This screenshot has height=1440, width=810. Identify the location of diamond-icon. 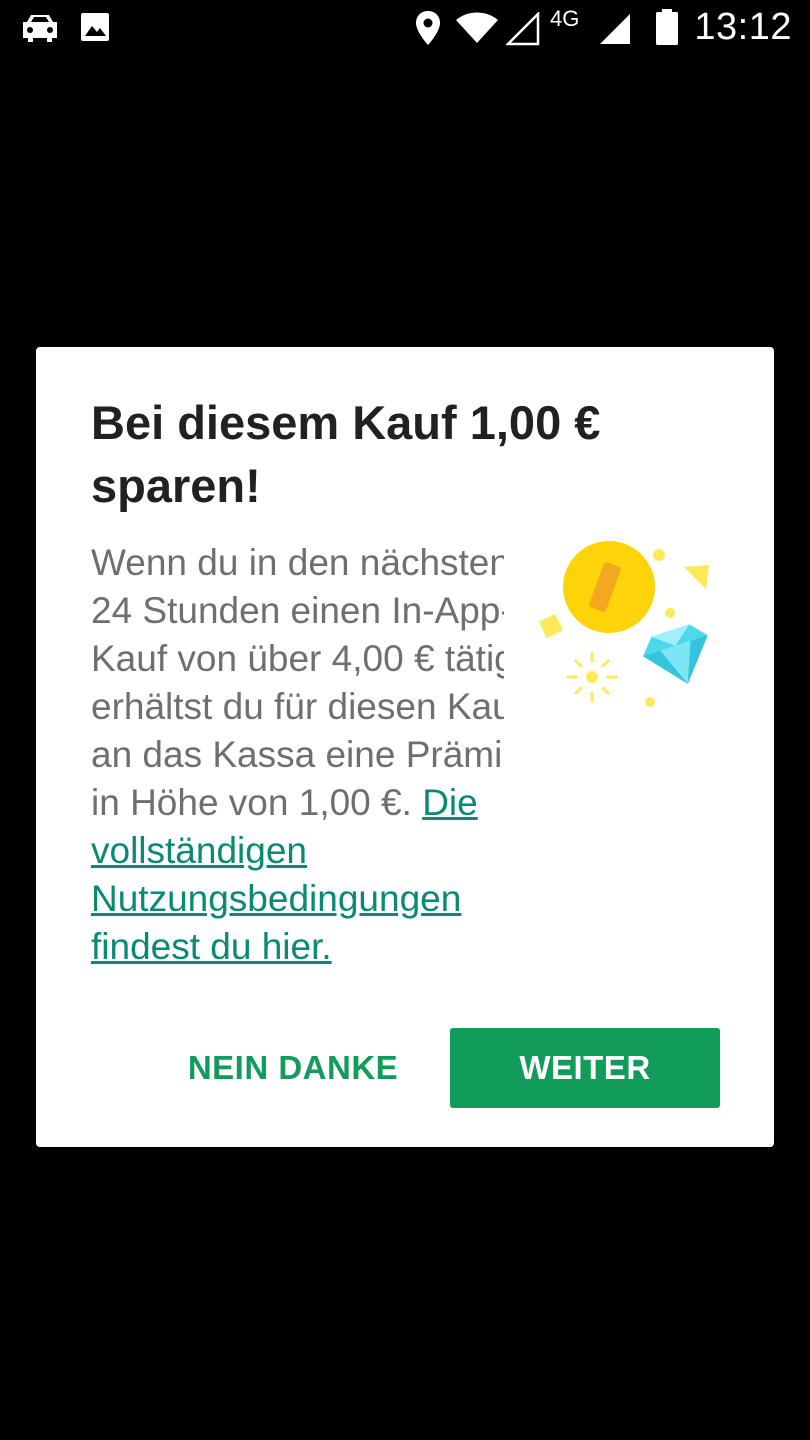
(675, 654).